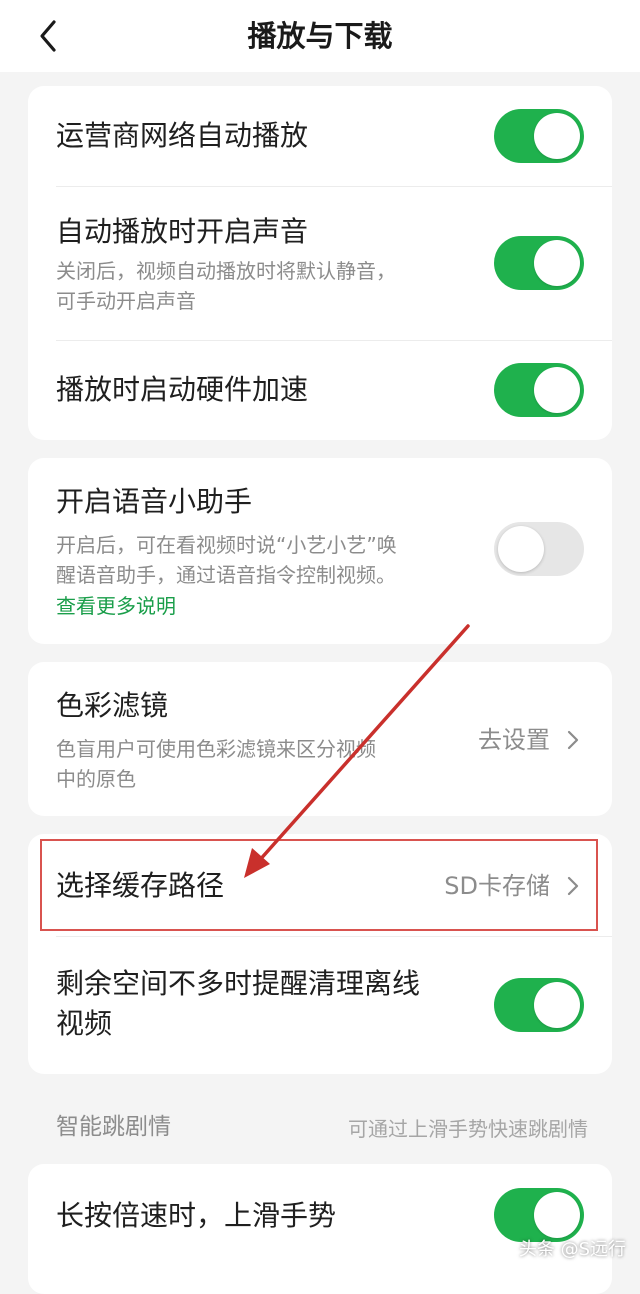  I want to click on gesture-card: 长按倍速时，上滑手势, so click(320, 1229).